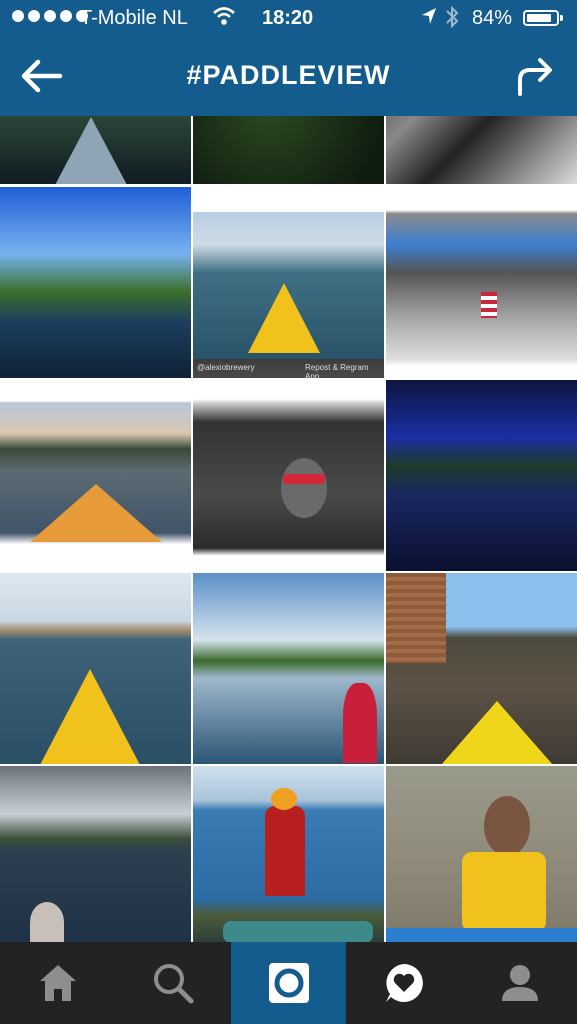 The height and width of the screenshot is (1024, 577). What do you see at coordinates (534, 76) in the screenshot?
I see `share-arrow-icon` at bounding box center [534, 76].